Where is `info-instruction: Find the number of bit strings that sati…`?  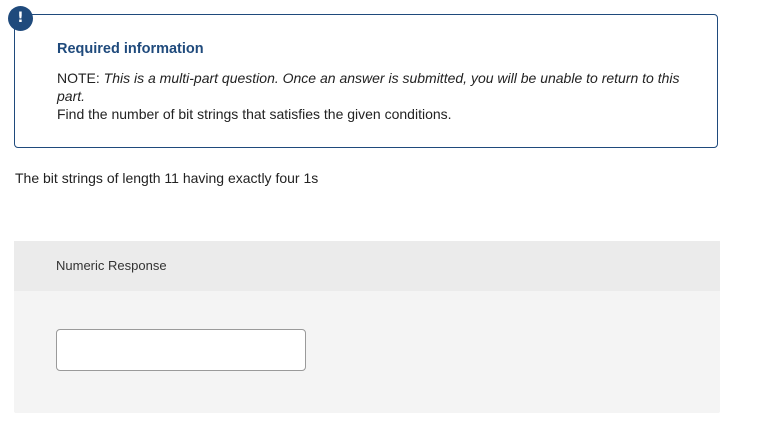 info-instruction: Find the number of bit strings that sati… is located at coordinates (254, 114).